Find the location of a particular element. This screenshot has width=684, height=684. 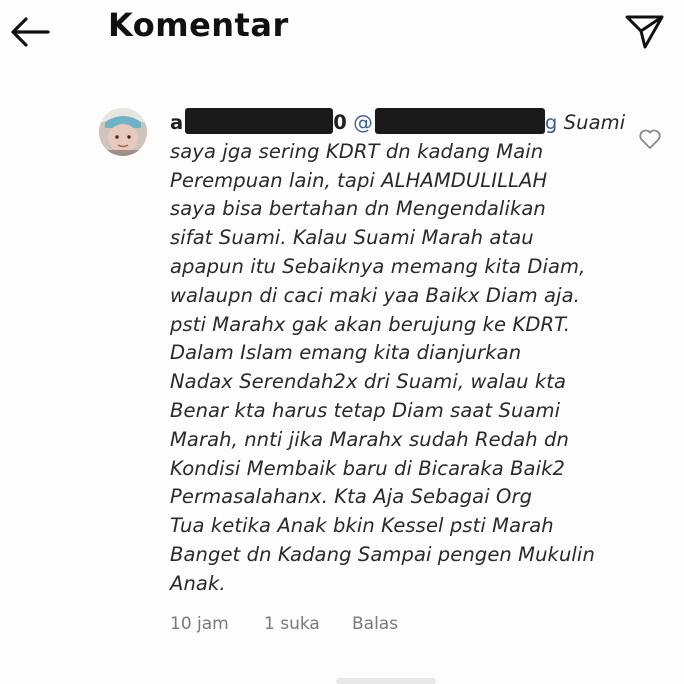

comment-line: Anak. is located at coordinates (198, 583).